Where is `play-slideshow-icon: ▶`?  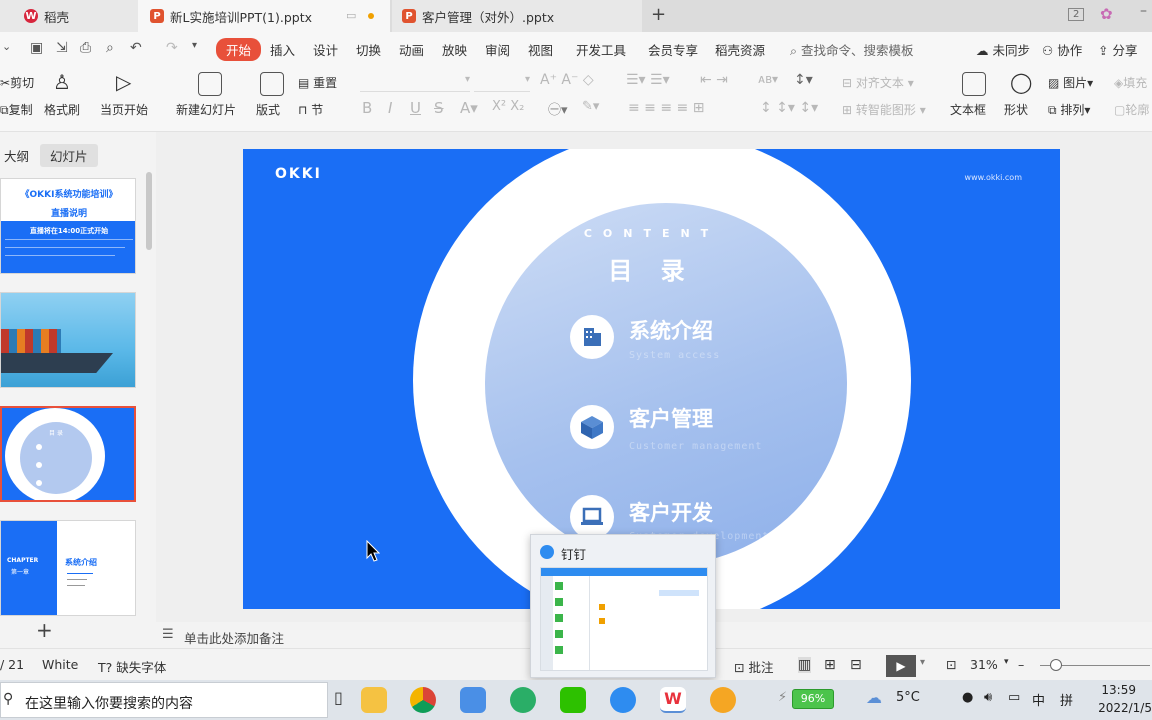
play-slideshow-icon: ▶ is located at coordinates (901, 666).